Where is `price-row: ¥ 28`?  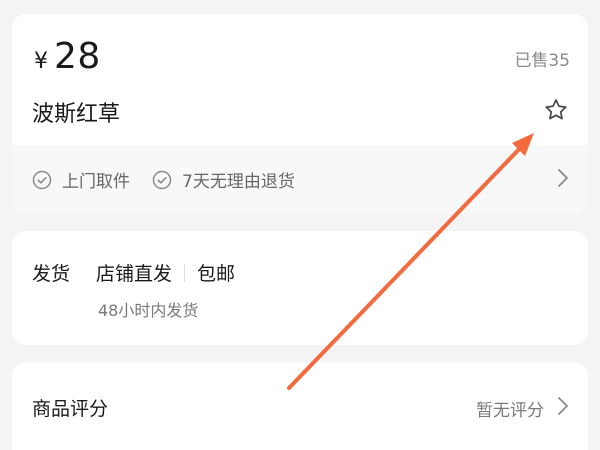
price-row: ¥ 28 is located at coordinates (67, 56).